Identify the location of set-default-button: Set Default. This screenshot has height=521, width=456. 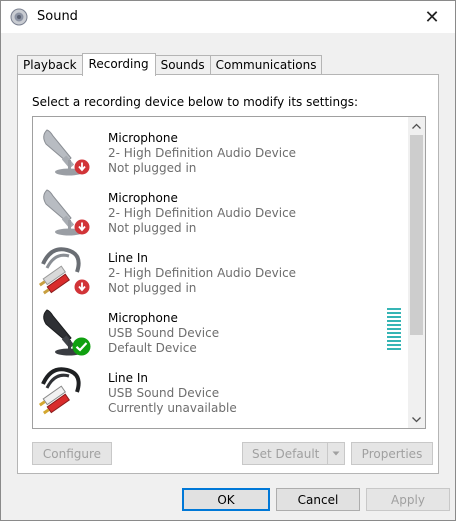
(293, 453).